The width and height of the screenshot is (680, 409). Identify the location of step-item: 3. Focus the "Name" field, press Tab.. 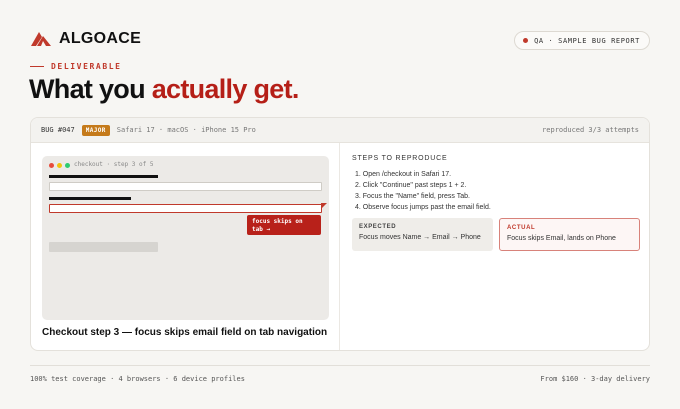
(412, 196).